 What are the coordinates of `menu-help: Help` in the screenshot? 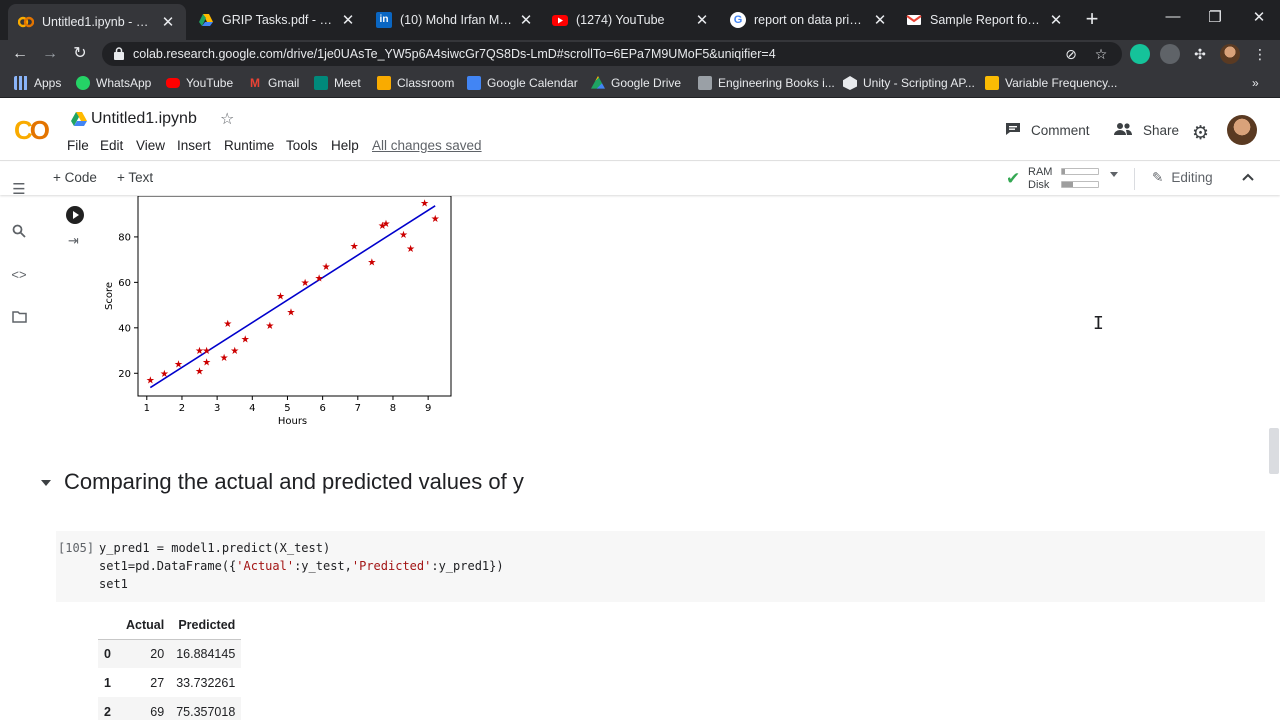 It's located at (345, 145).